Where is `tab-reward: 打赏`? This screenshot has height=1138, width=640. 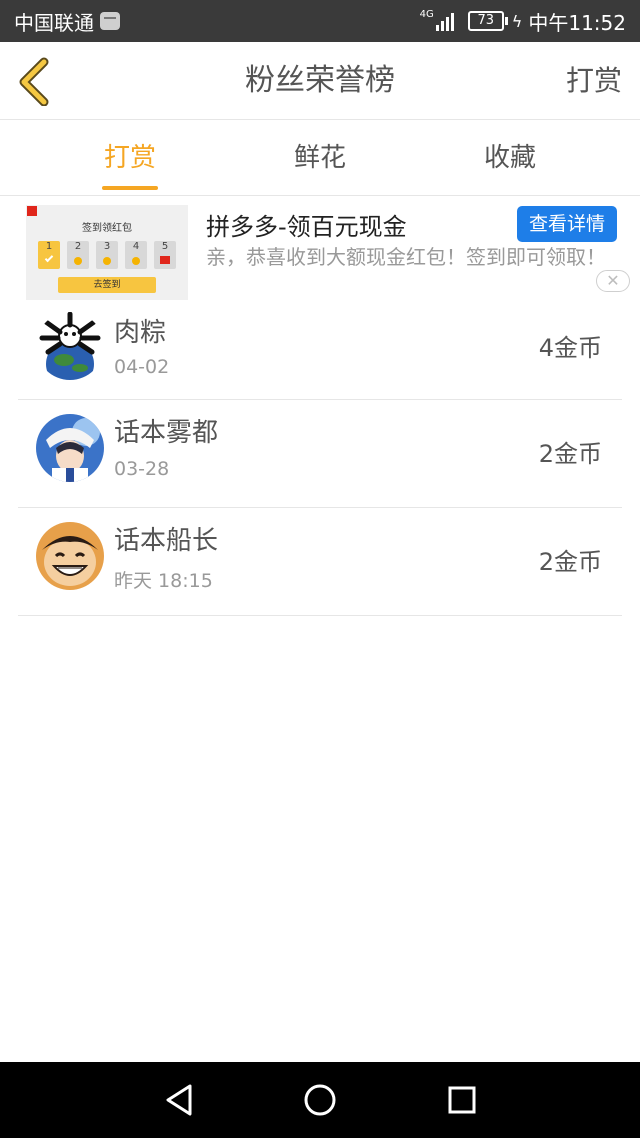
tab-reward: 打赏 is located at coordinates (130, 158).